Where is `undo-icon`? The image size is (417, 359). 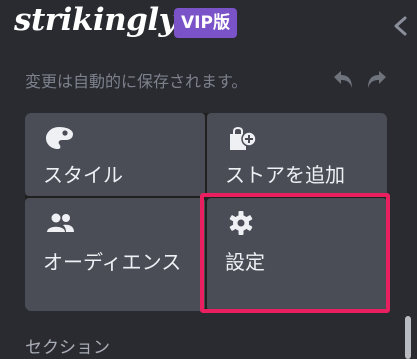 undo-icon is located at coordinates (343, 80).